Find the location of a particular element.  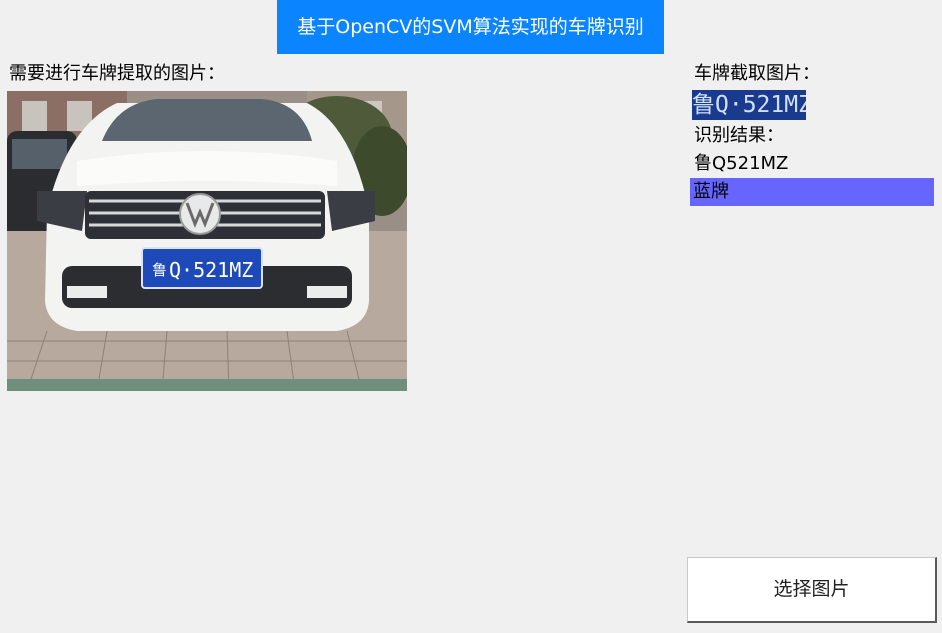

plate-crop-text: 鲁Q·521MZ is located at coordinates (749, 105).